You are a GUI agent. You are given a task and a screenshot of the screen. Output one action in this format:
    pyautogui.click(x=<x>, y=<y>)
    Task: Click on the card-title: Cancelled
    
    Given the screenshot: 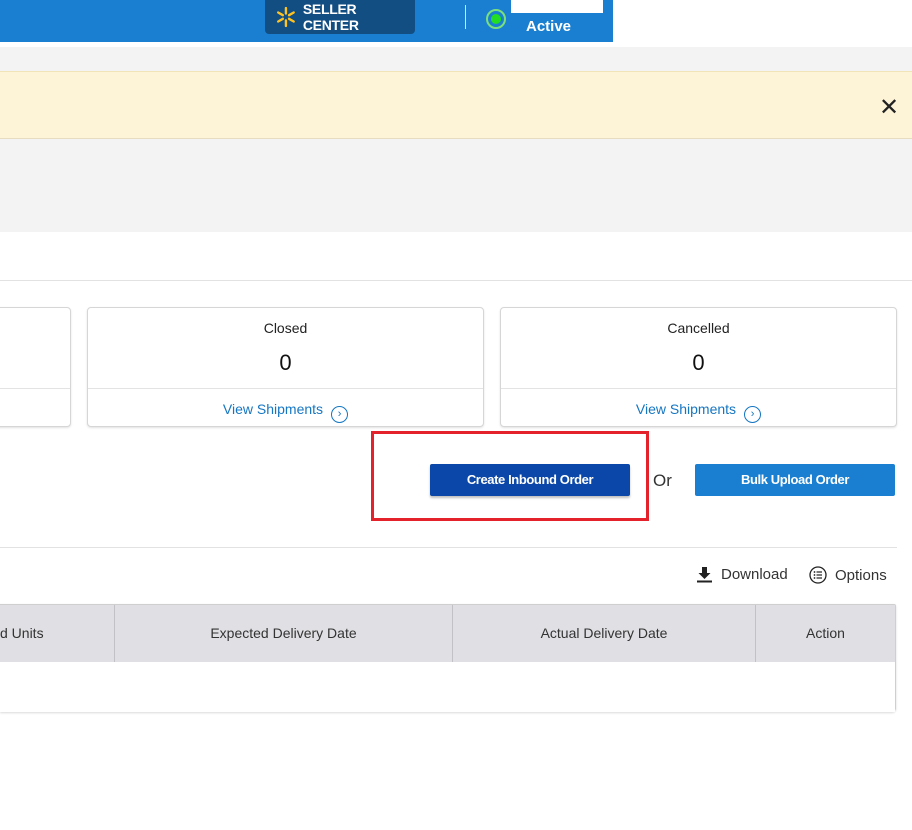 What is the action you would take?
    pyautogui.click(x=698, y=328)
    